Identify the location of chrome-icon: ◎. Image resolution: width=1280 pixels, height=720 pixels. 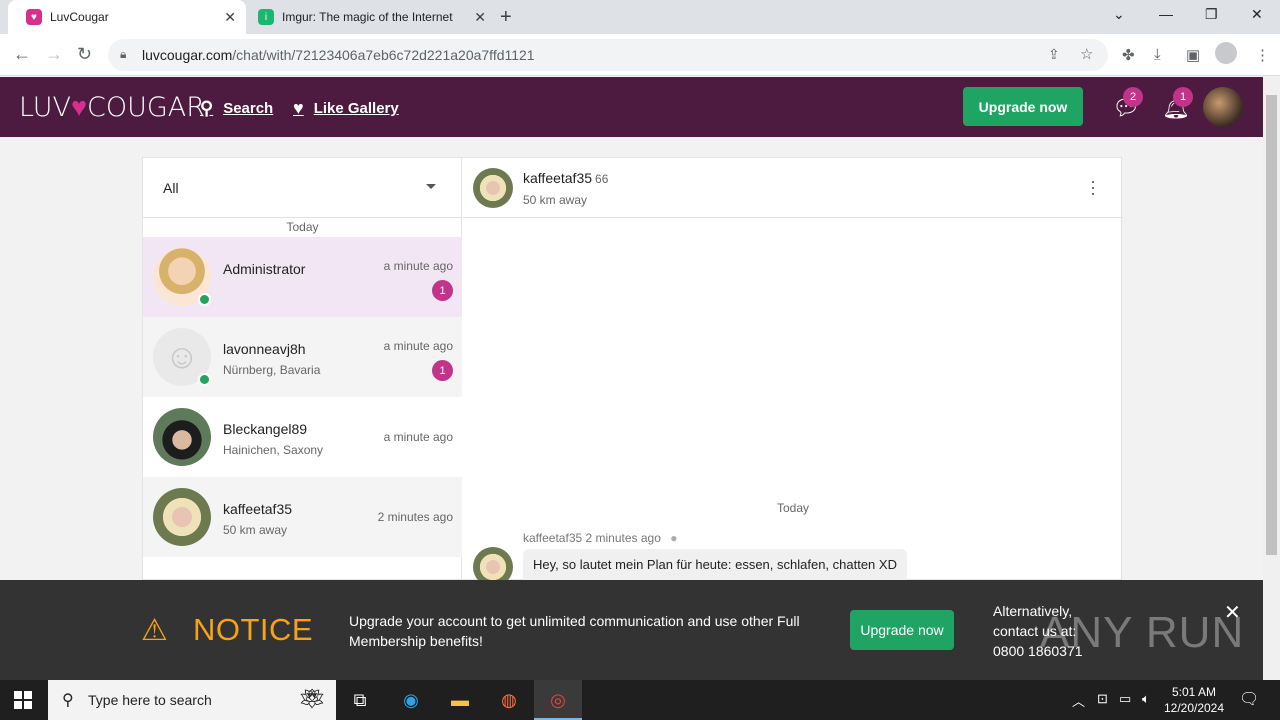
(558, 699).